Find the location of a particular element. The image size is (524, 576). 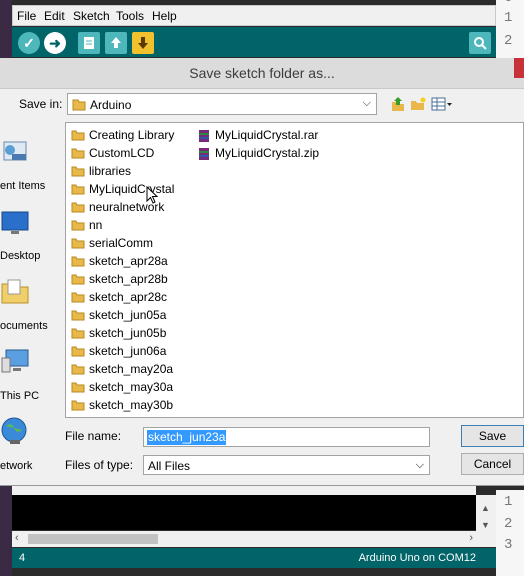

up-folder-button is located at coordinates (398, 104).